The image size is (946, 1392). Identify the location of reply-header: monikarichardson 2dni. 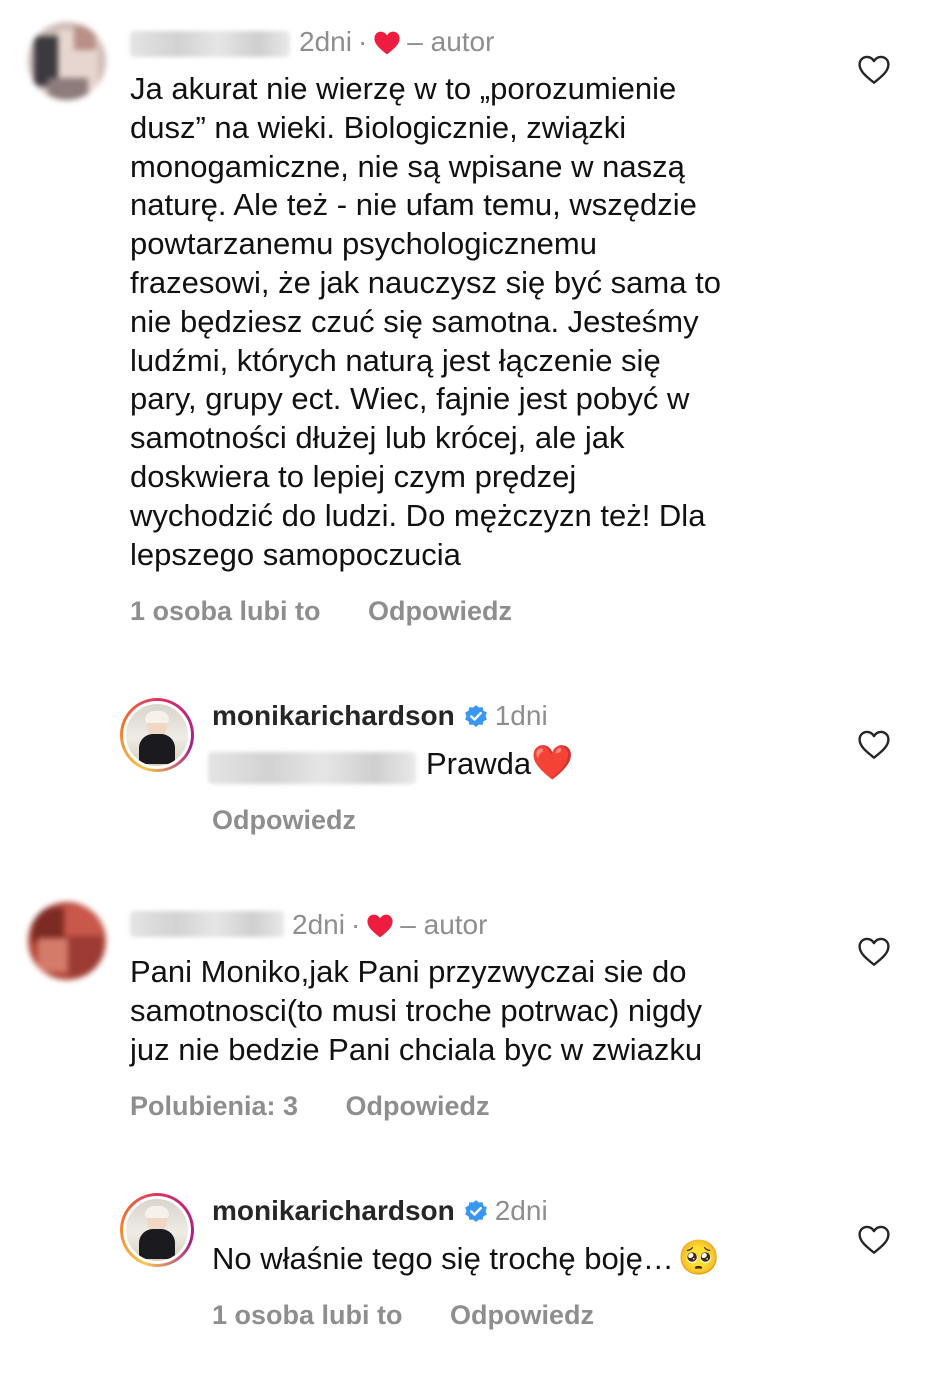
(380, 1216).